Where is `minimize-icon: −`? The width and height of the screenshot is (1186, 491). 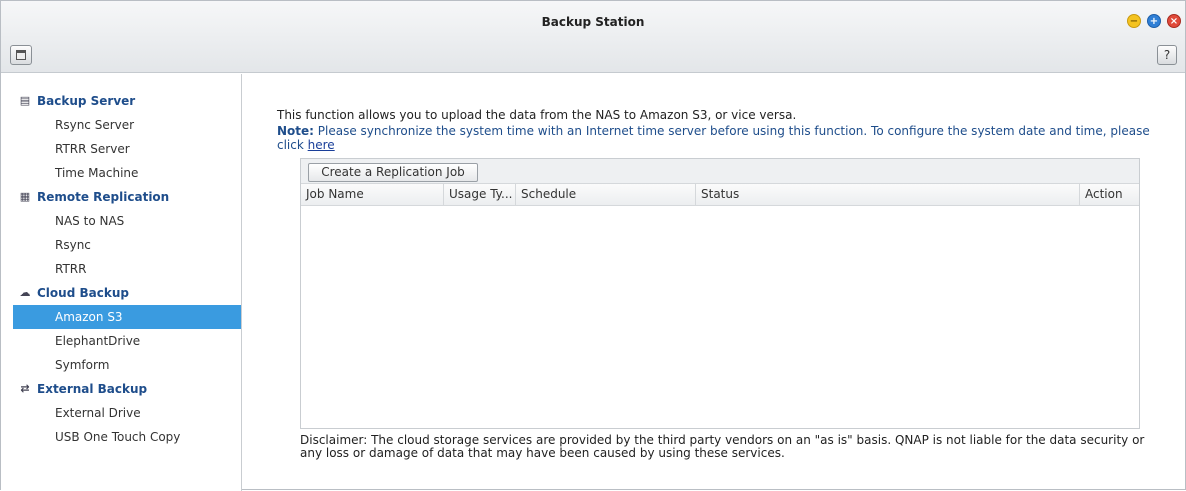 minimize-icon: − is located at coordinates (1134, 21).